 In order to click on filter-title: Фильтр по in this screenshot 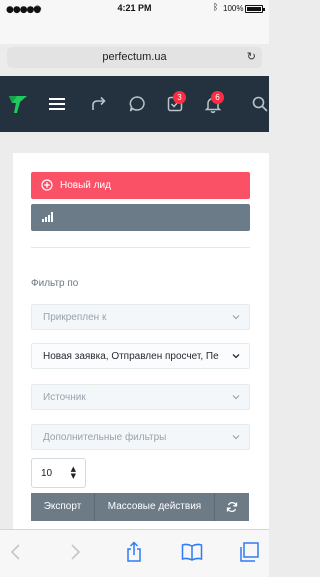, I will do `click(55, 283)`.